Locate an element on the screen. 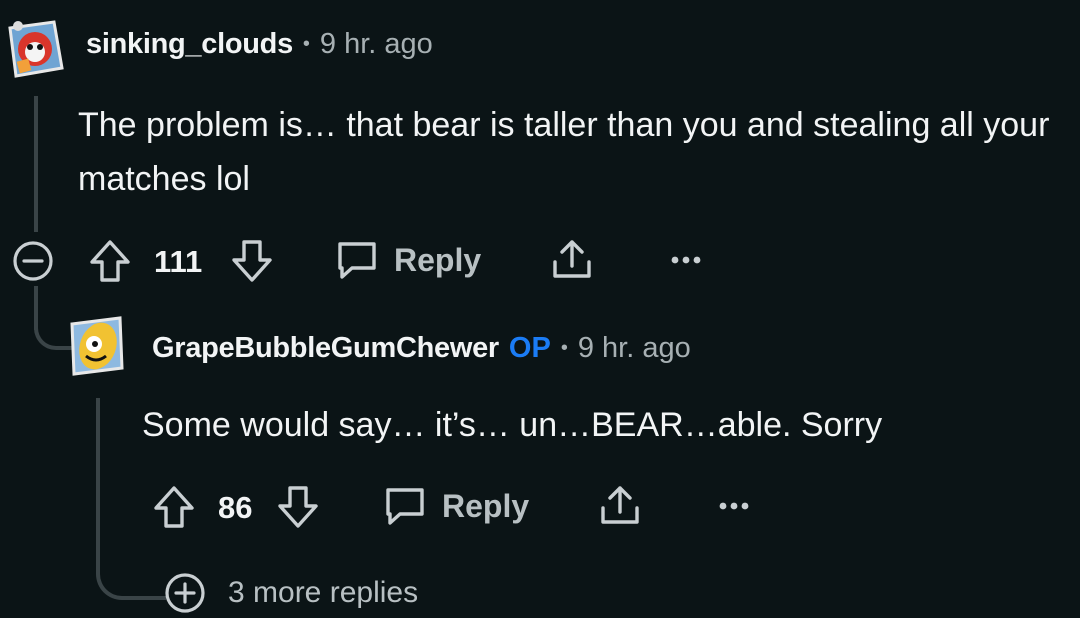 The width and height of the screenshot is (1080, 618). expand-icon is located at coordinates (185, 593).